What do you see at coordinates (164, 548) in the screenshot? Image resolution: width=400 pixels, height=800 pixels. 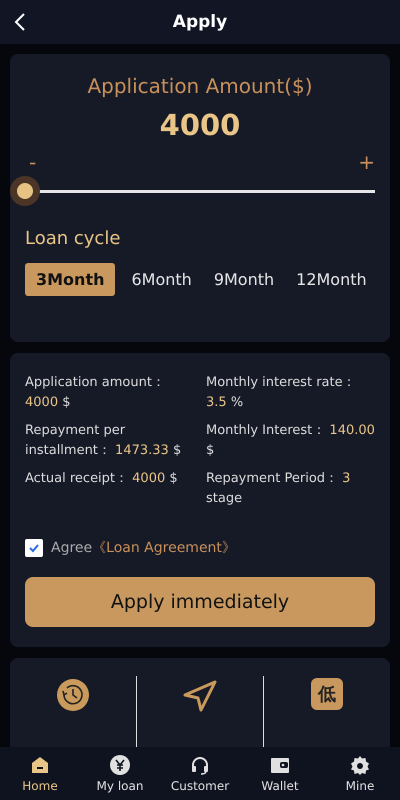 I see `agreement-link: 《Loan Agreement》` at bounding box center [164, 548].